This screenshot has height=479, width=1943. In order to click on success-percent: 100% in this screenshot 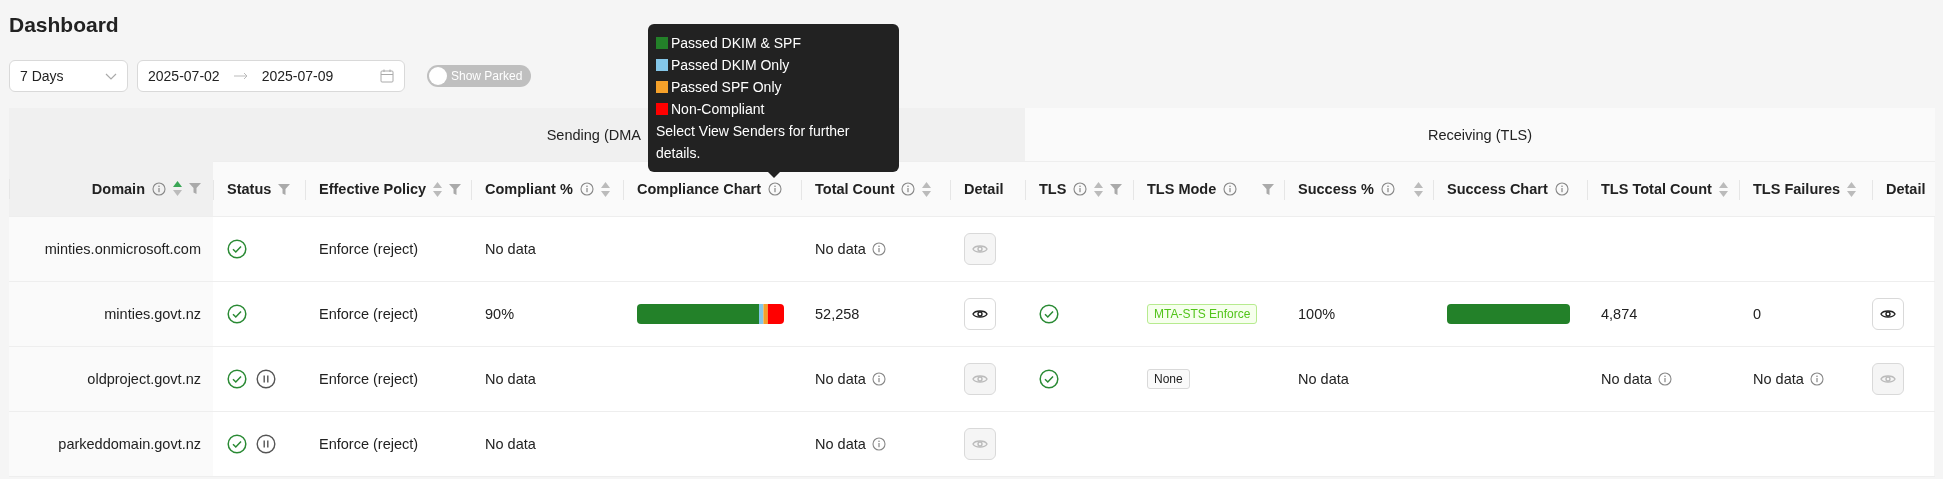, I will do `click(1317, 314)`.